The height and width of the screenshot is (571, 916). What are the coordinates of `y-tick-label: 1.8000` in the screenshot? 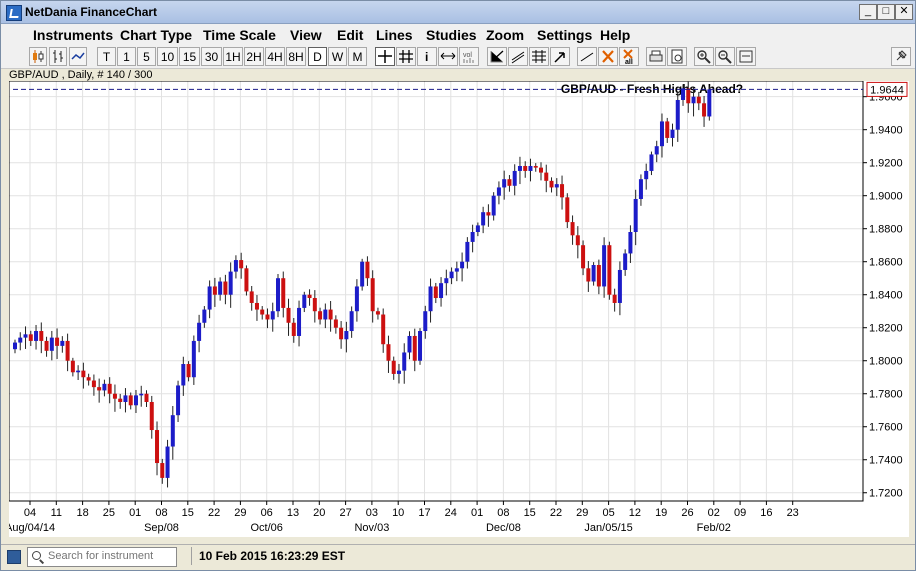 It's located at (886, 362).